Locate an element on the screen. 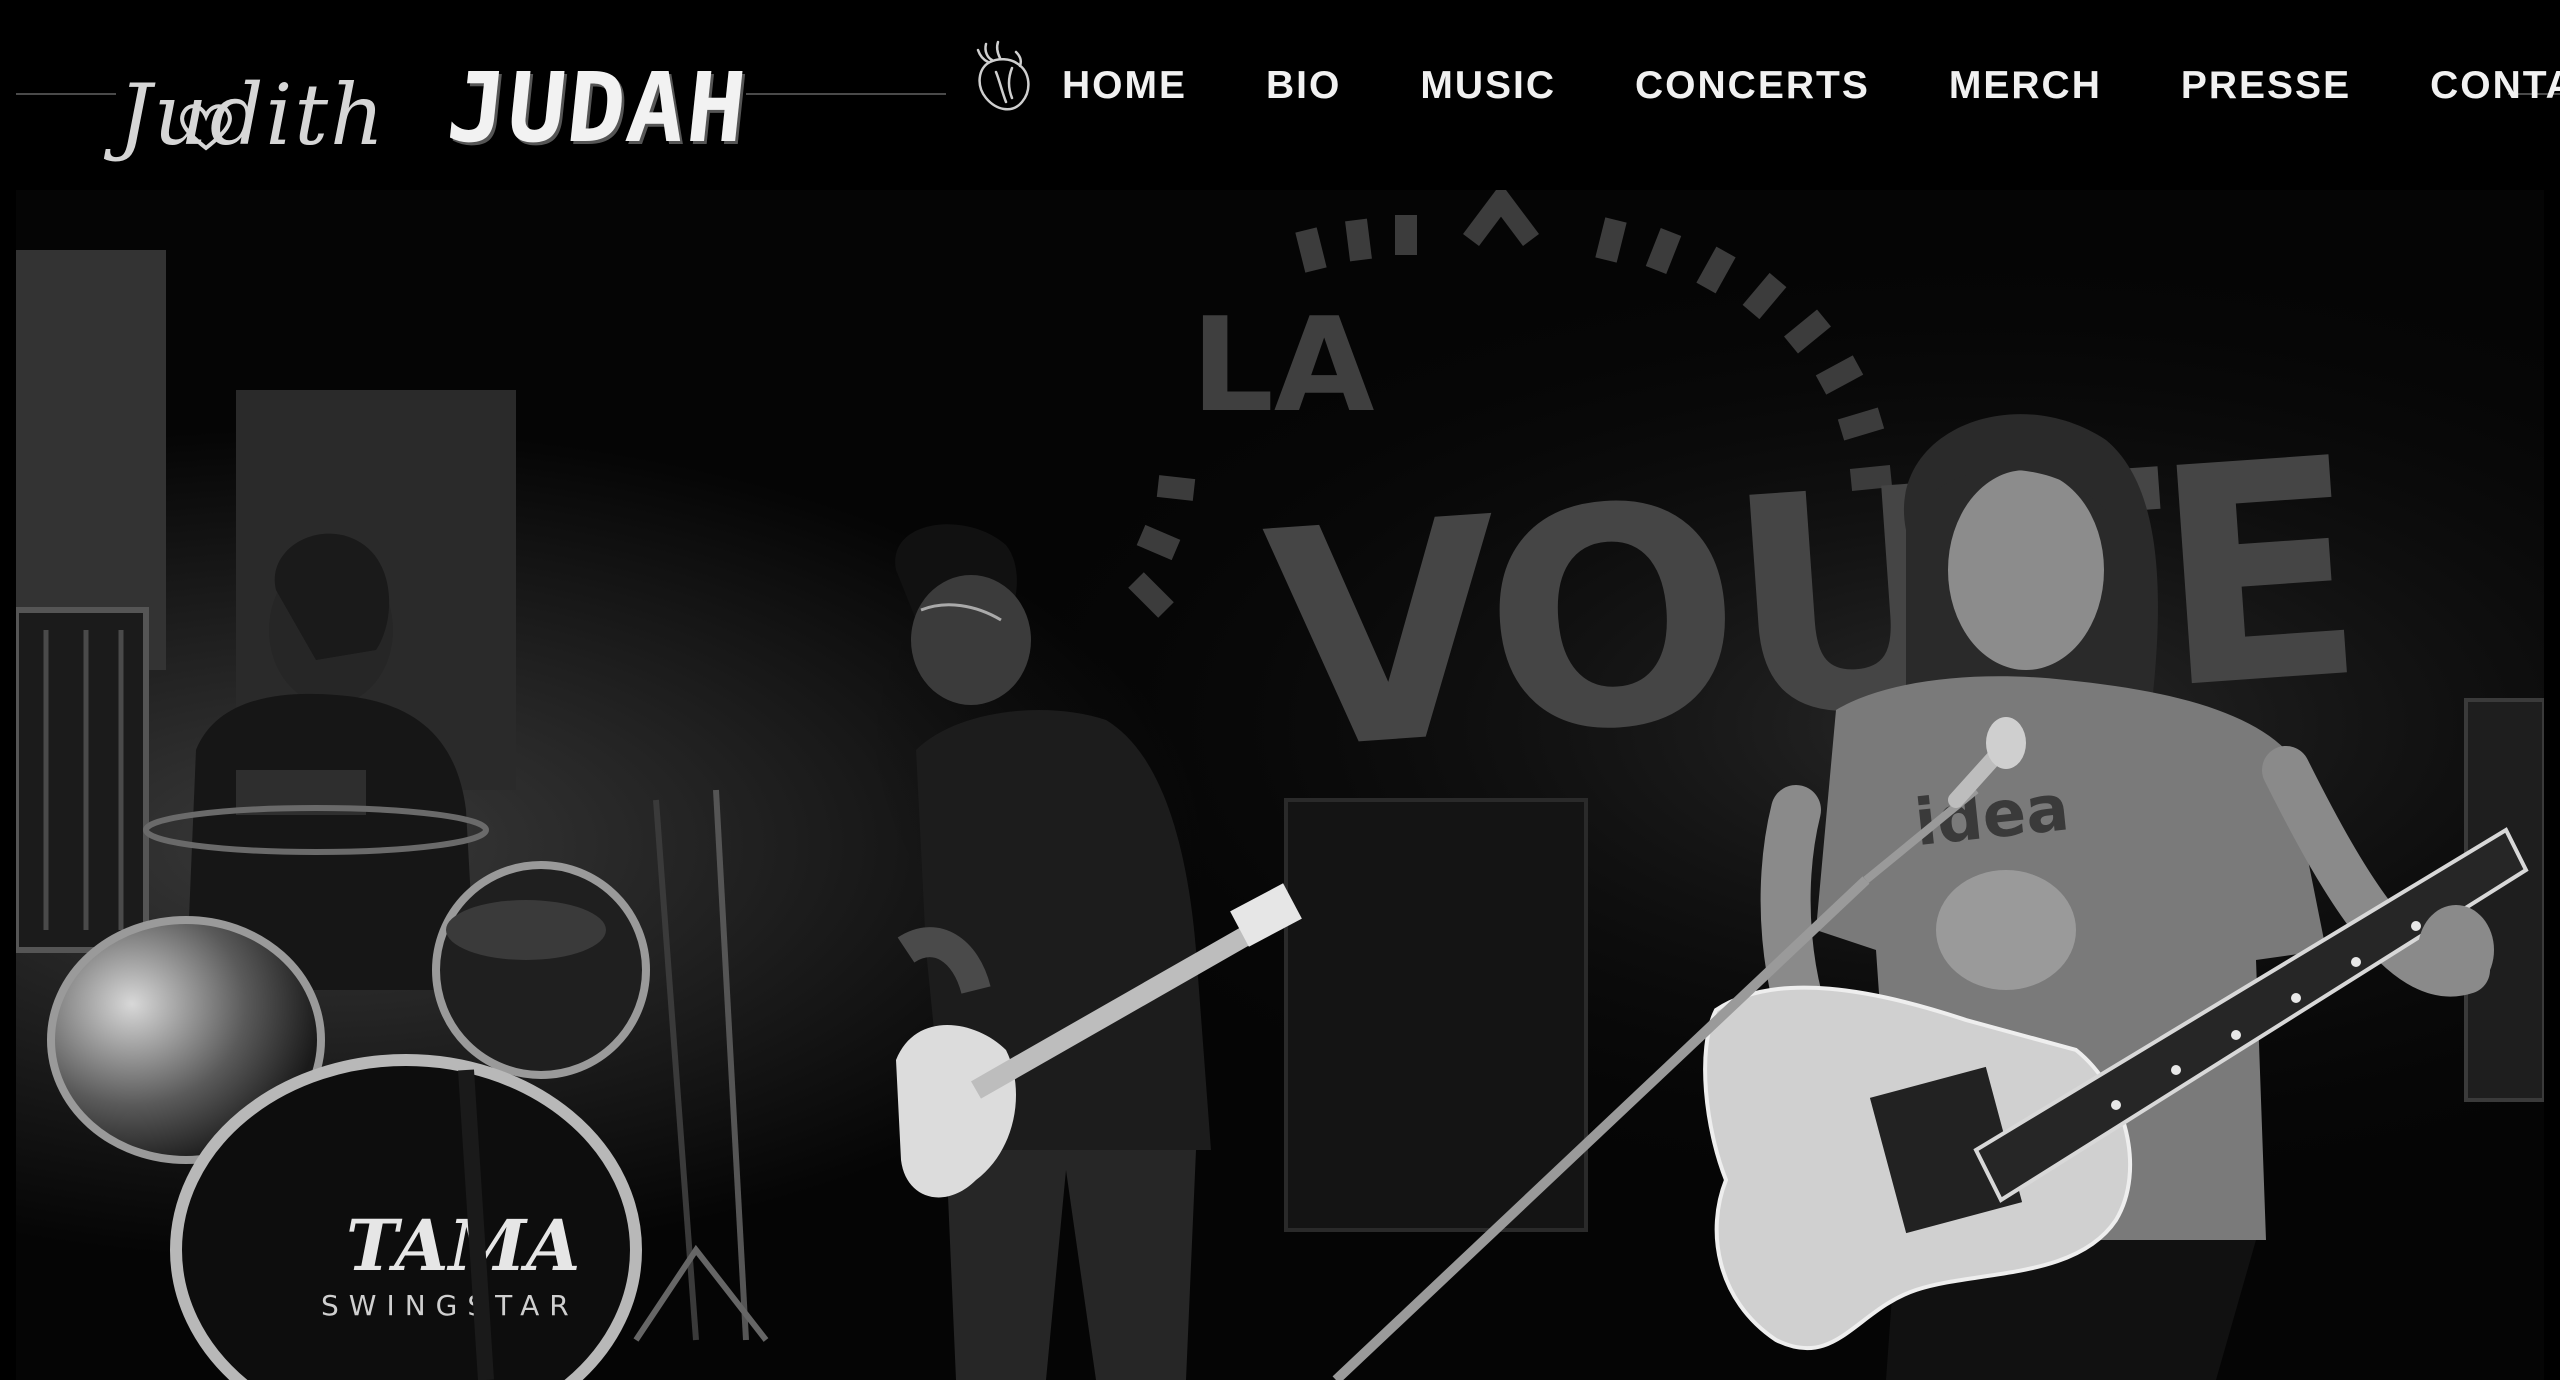 This screenshot has width=2560, height=1380. header-divider-middle is located at coordinates (846, 94).